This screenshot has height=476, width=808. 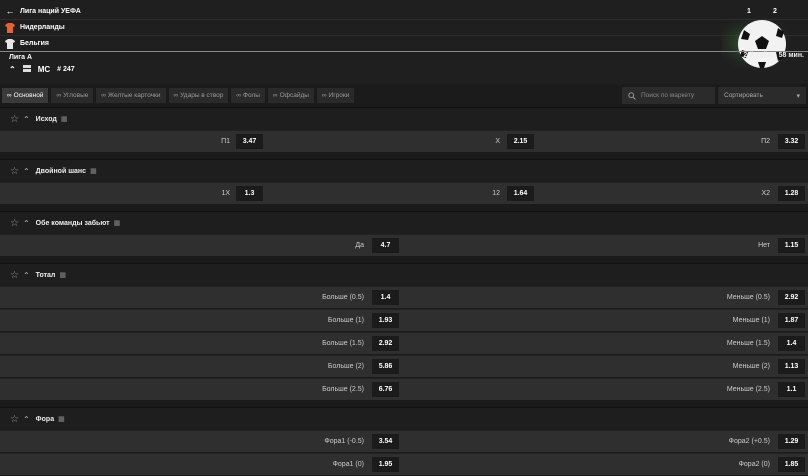 What do you see at coordinates (343, 389) in the screenshot?
I see `odds-label: Больше (2.5)` at bounding box center [343, 389].